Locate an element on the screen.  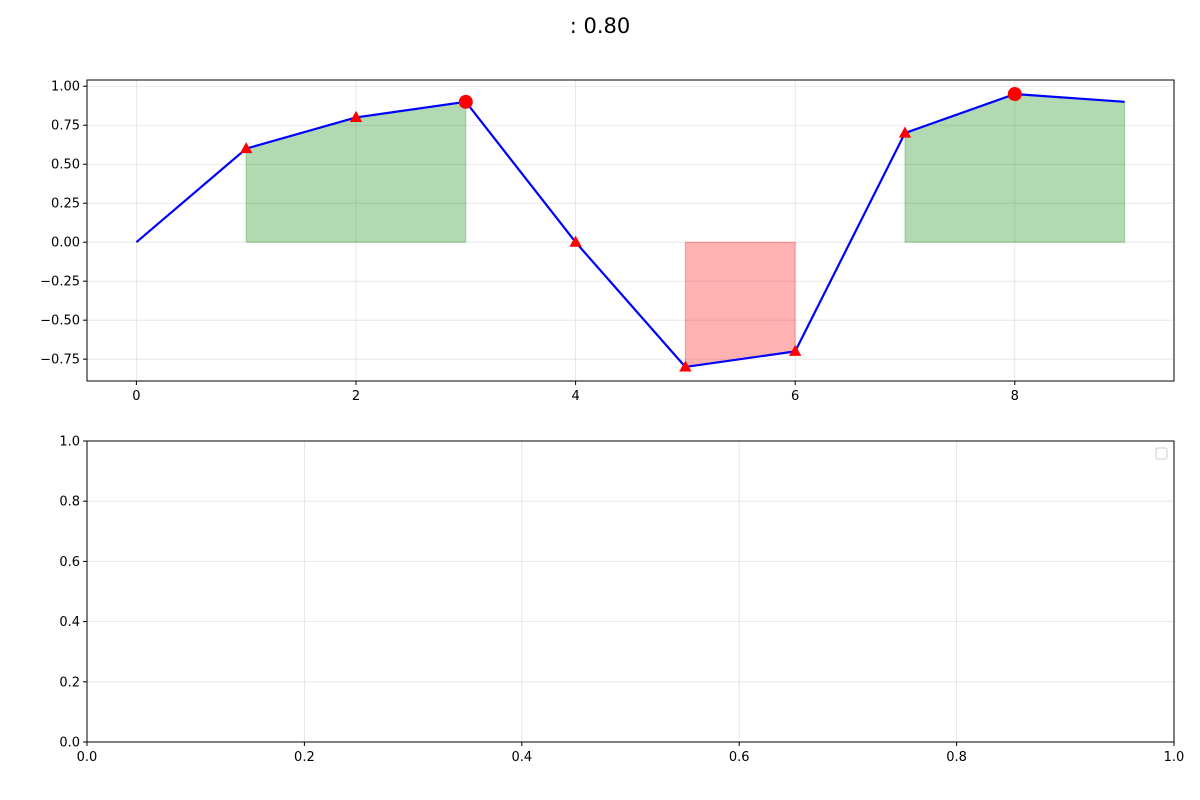
figure-title-value: : 0.80 is located at coordinates (600, 26).